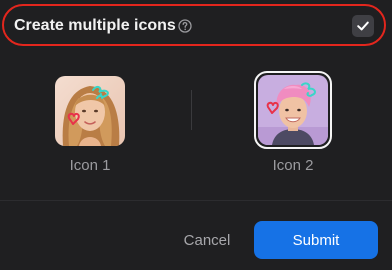 This screenshot has height=270, width=392. I want to click on boy-portrait-image, so click(293, 110).